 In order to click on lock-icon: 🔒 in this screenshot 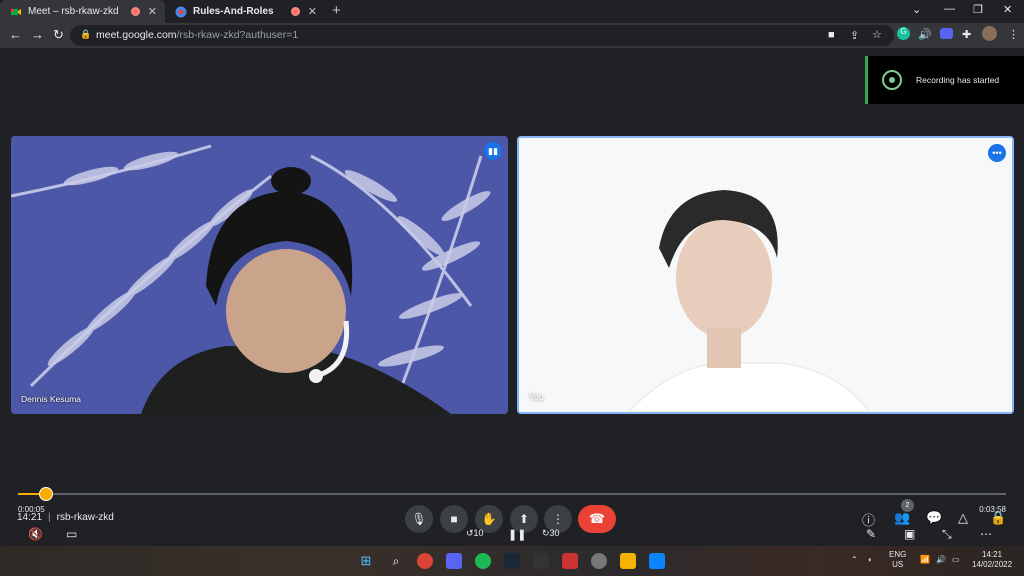, I will do `click(86, 34)`.